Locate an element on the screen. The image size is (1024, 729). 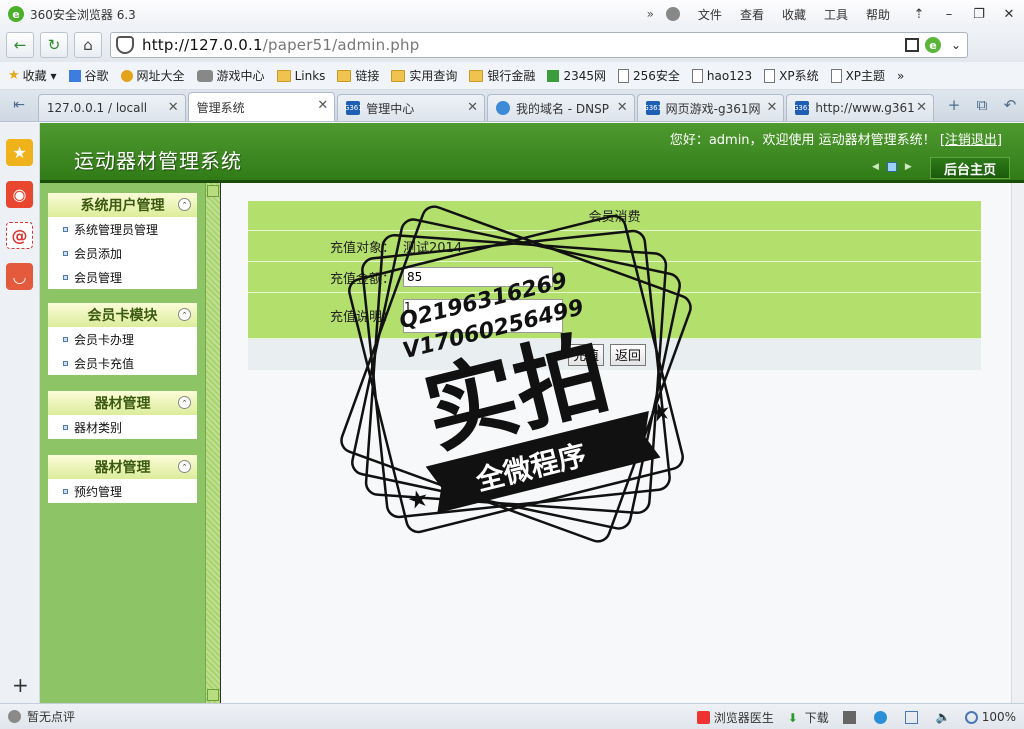
chevron-right-icon: » is located at coordinates (650, 14).